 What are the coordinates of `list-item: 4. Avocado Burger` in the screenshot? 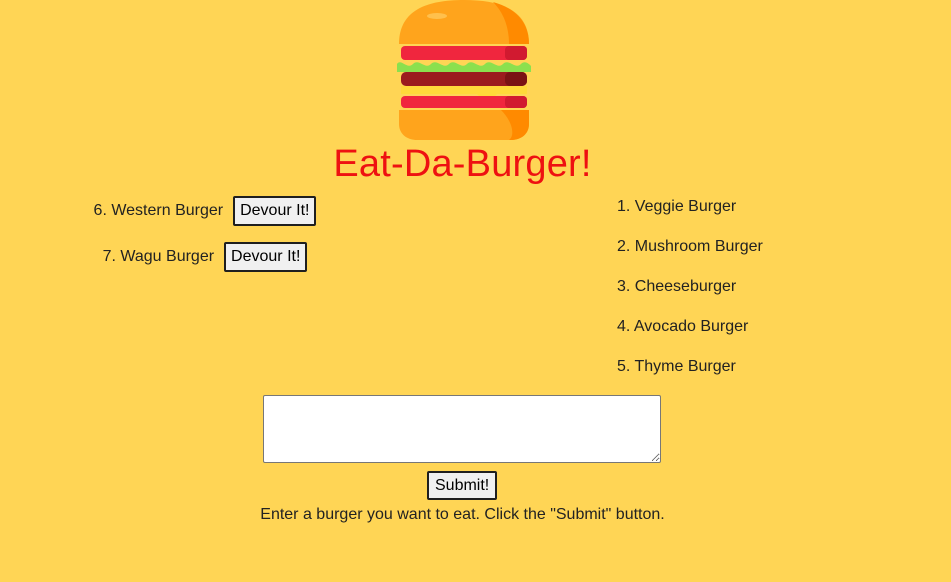 It's located at (683, 326).